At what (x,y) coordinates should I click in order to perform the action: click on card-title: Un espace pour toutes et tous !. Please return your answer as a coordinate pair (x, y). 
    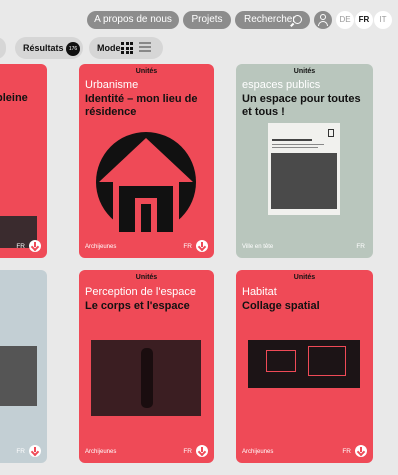
    Looking at the image, I should click on (301, 106).